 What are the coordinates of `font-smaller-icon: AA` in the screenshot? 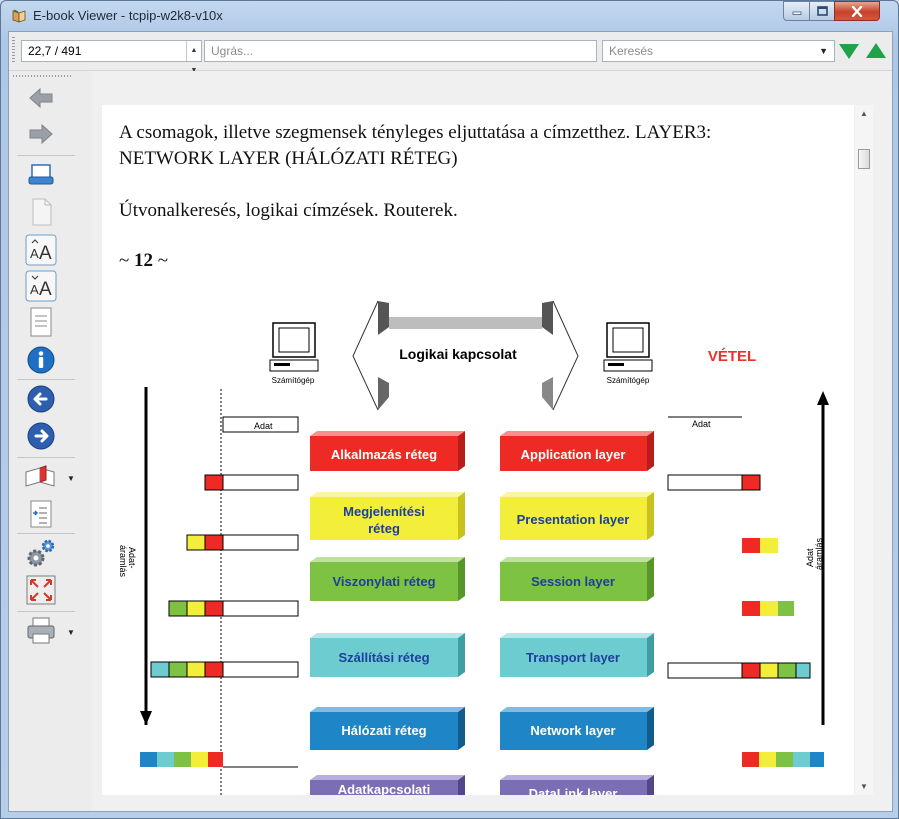 It's located at (41, 286).